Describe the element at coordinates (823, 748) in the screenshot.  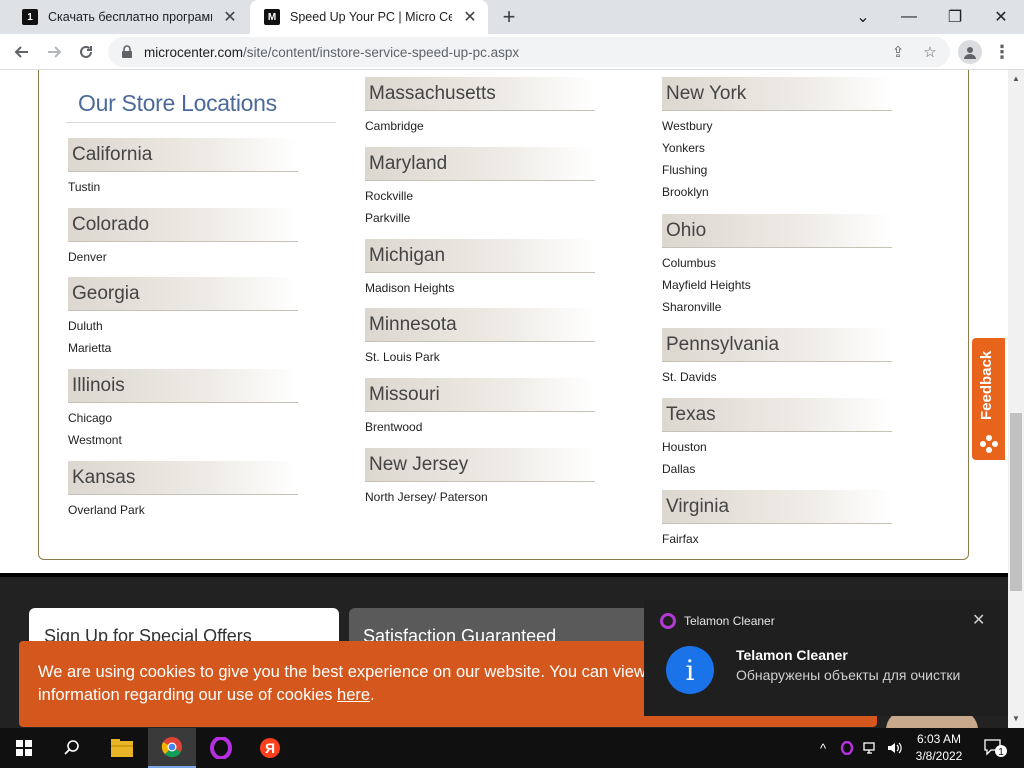
I see `chevron-up-icon: ^` at that location.